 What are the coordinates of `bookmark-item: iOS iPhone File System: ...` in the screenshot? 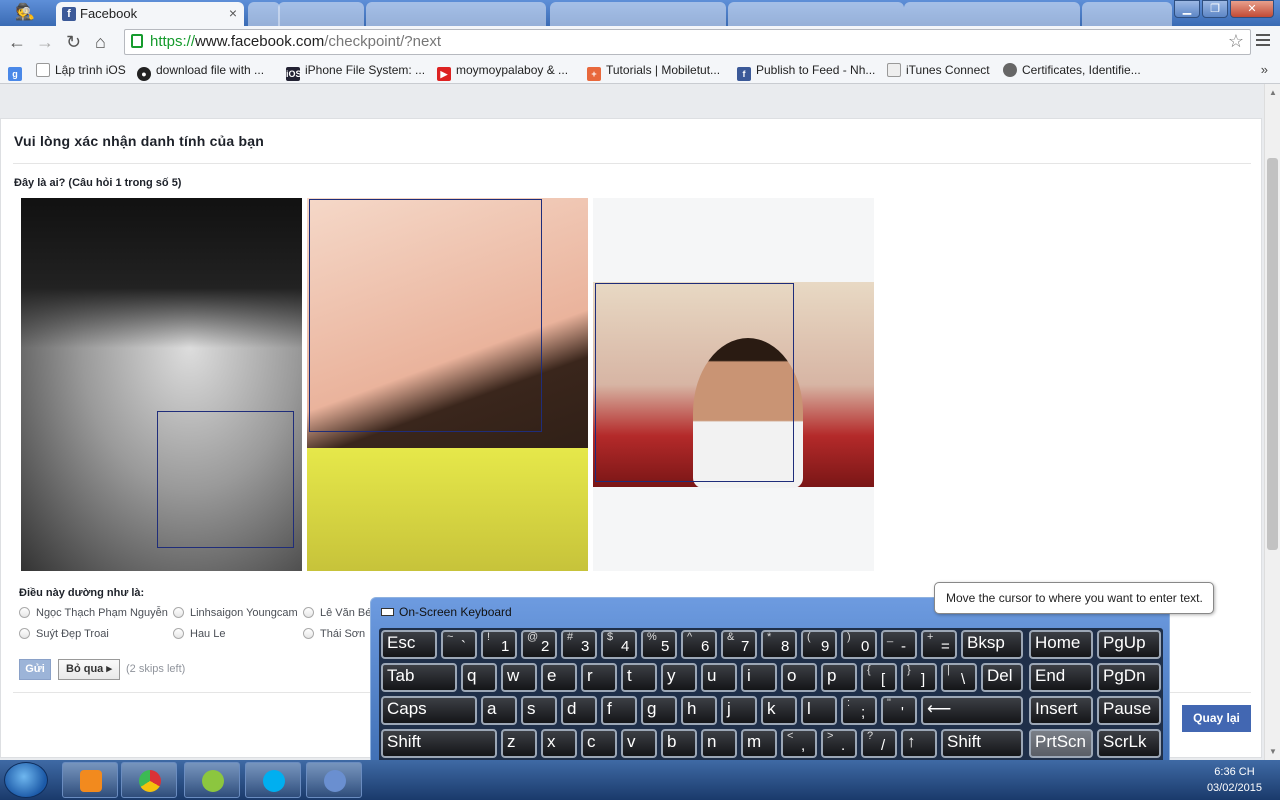 It's located at (355, 72).